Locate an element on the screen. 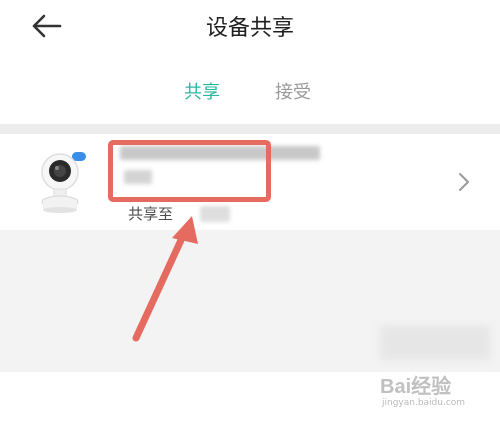  page-title: 设备共享 is located at coordinates (249, 28).